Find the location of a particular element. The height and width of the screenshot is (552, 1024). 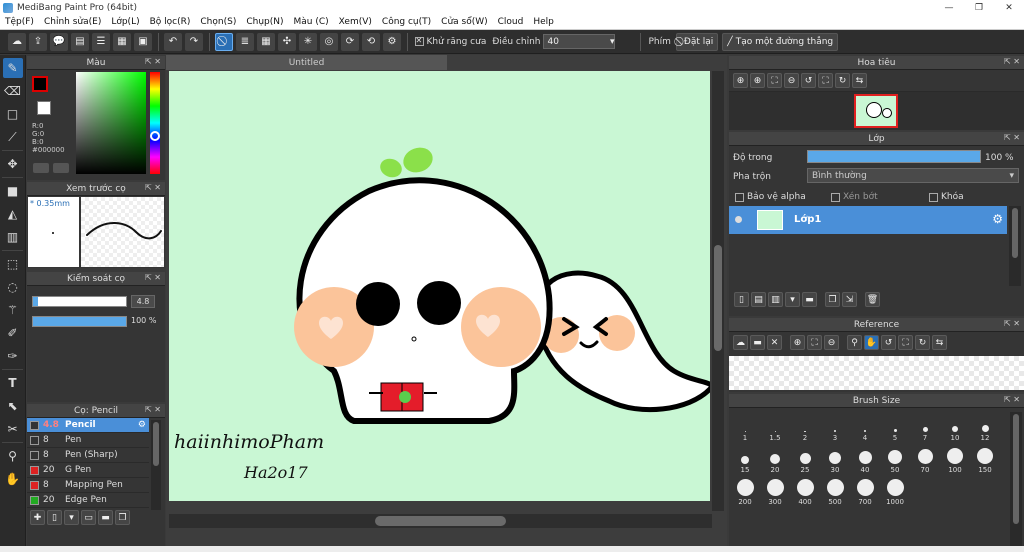

menu-color: Màu (C) is located at coordinates (311, 22).